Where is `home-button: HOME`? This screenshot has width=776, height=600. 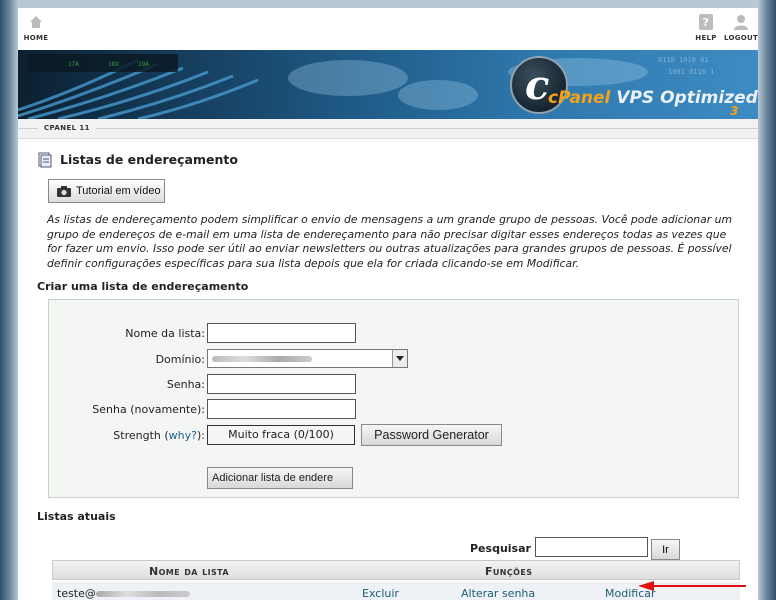
home-button: HOME is located at coordinates (36, 28).